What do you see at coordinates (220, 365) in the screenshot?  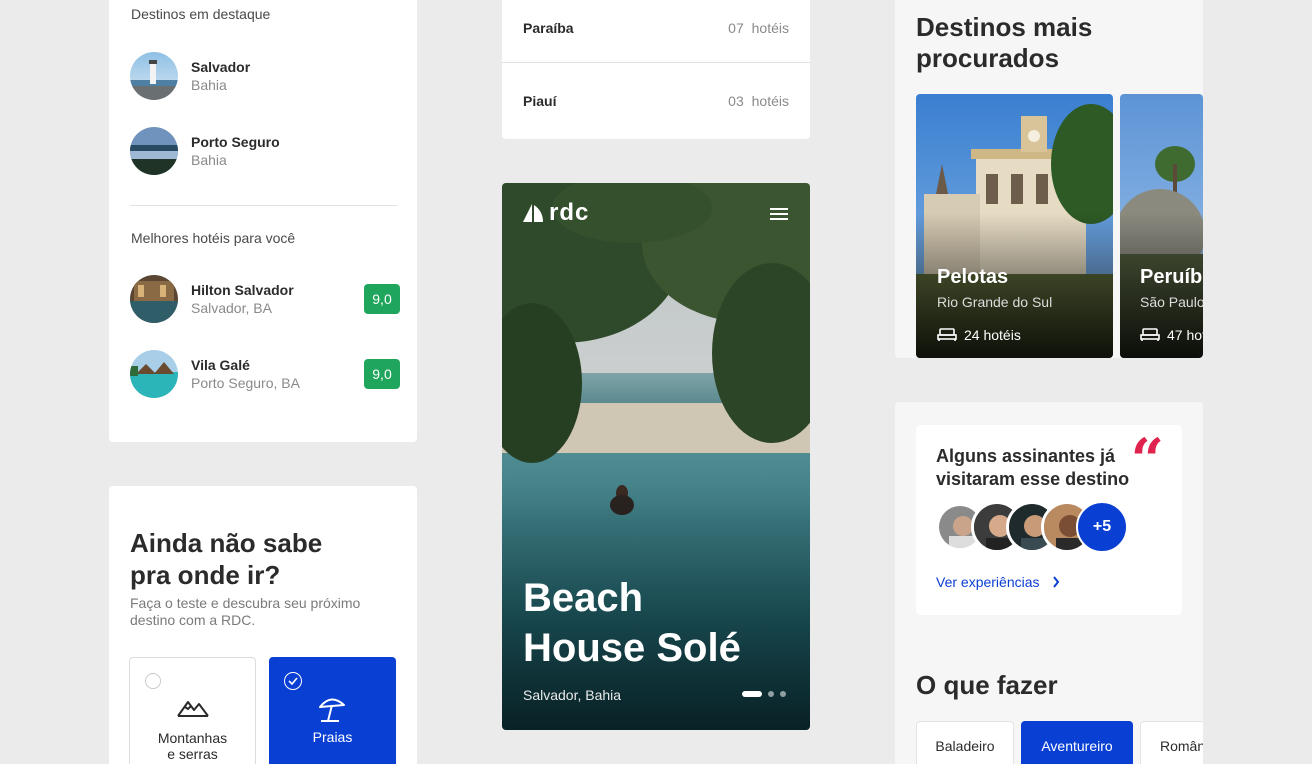 I see `hotel-name: Vila Galé` at bounding box center [220, 365].